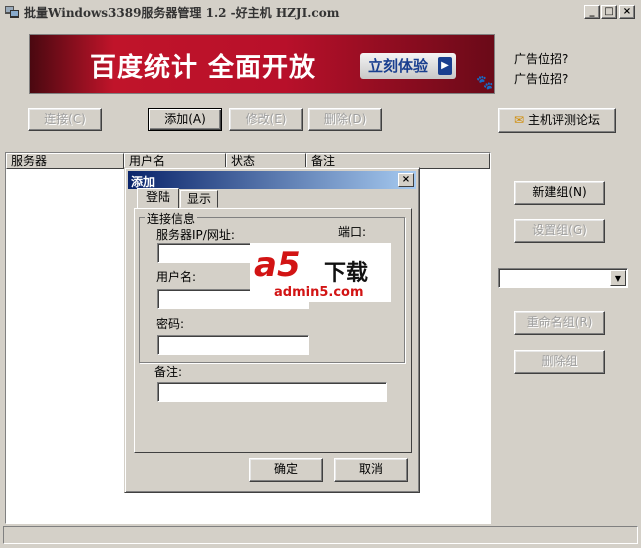 This screenshot has height=548, width=641. Describe the element at coordinates (185, 119) in the screenshot. I see `add-button: 添加(A)` at that location.